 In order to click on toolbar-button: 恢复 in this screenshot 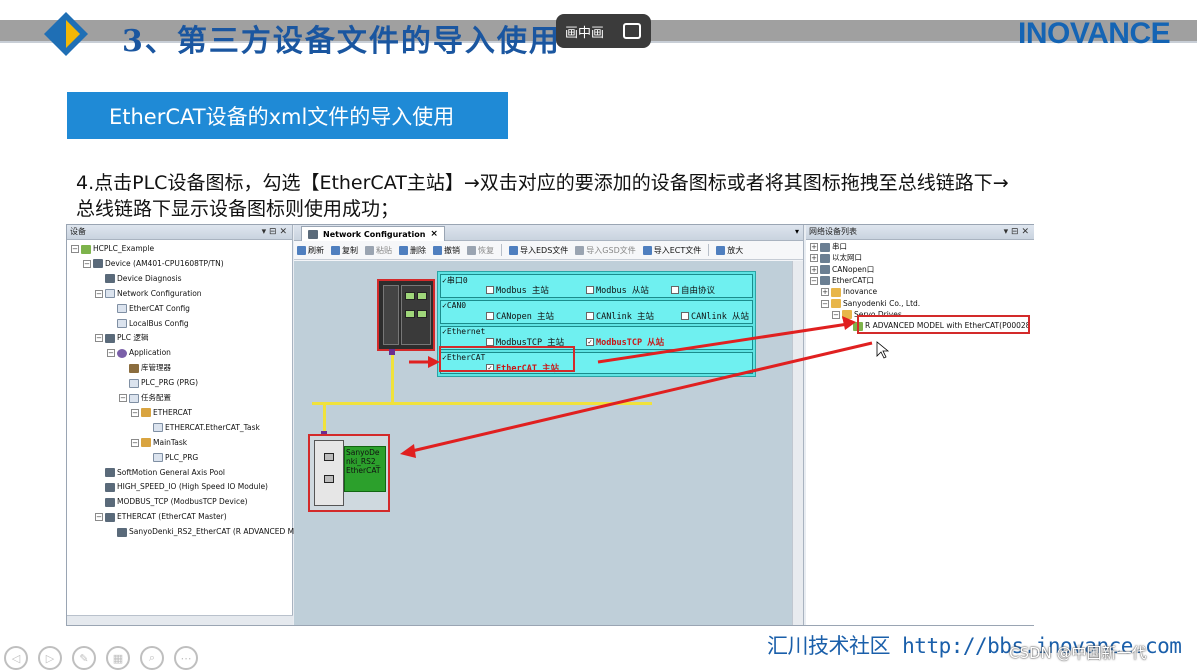, I will do `click(480, 250)`.